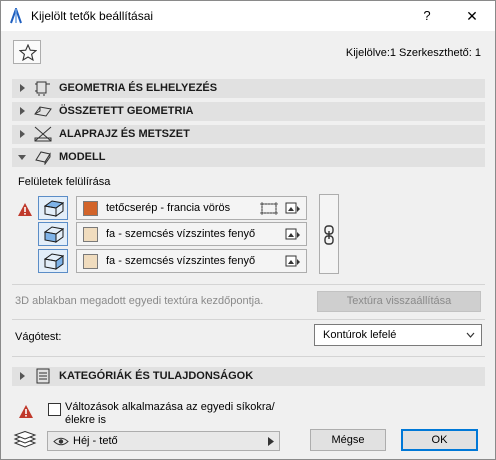 This screenshot has width=496, height=460. I want to click on section-label: GEOMETRIA ÉS ELHELYEZÉS, so click(138, 88).